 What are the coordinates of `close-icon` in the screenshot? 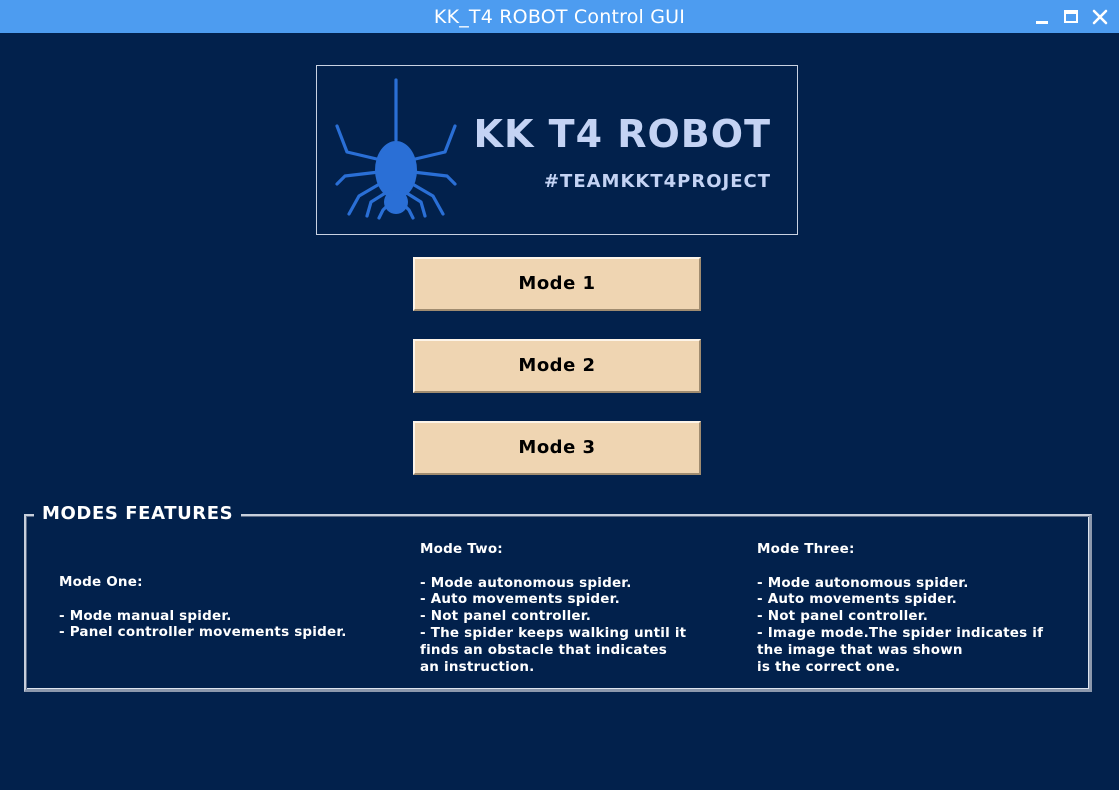 It's located at (1100, 17).